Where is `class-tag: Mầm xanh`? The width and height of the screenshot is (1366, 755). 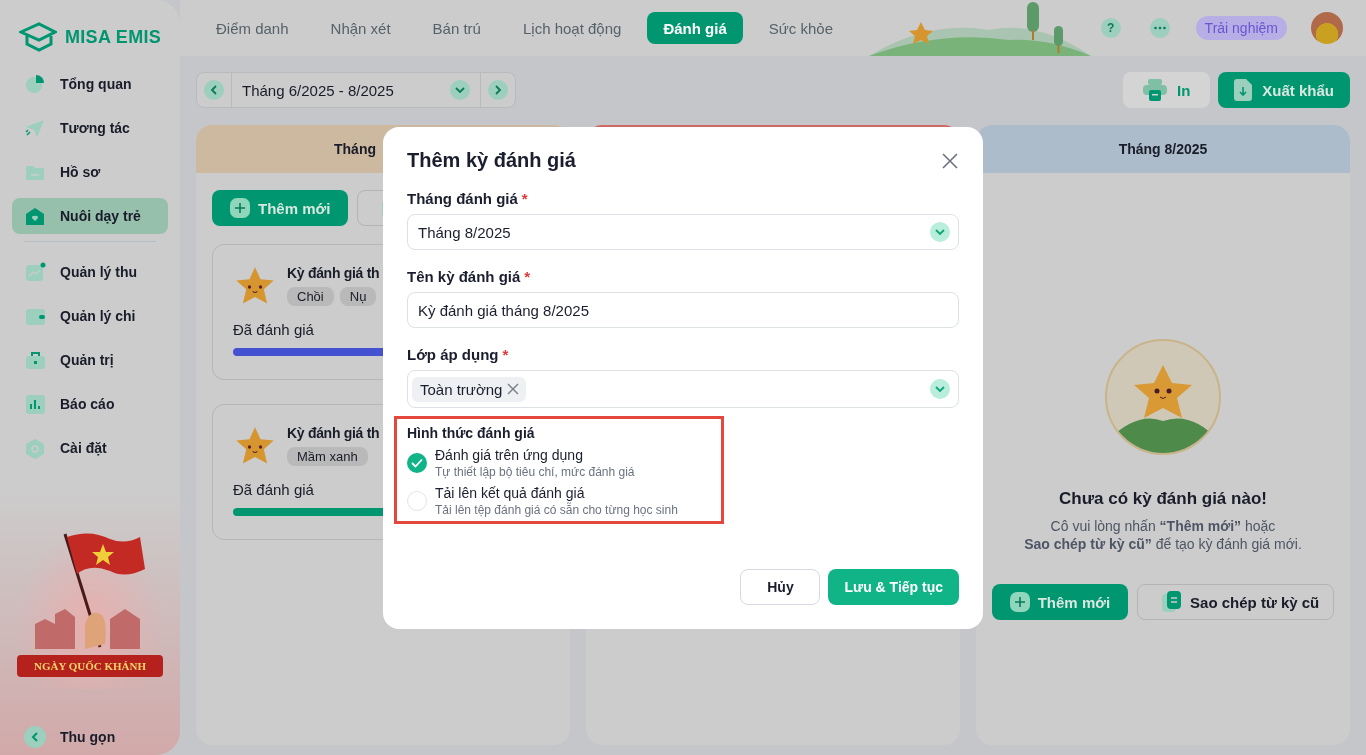 class-tag: Mầm xanh is located at coordinates (327, 456).